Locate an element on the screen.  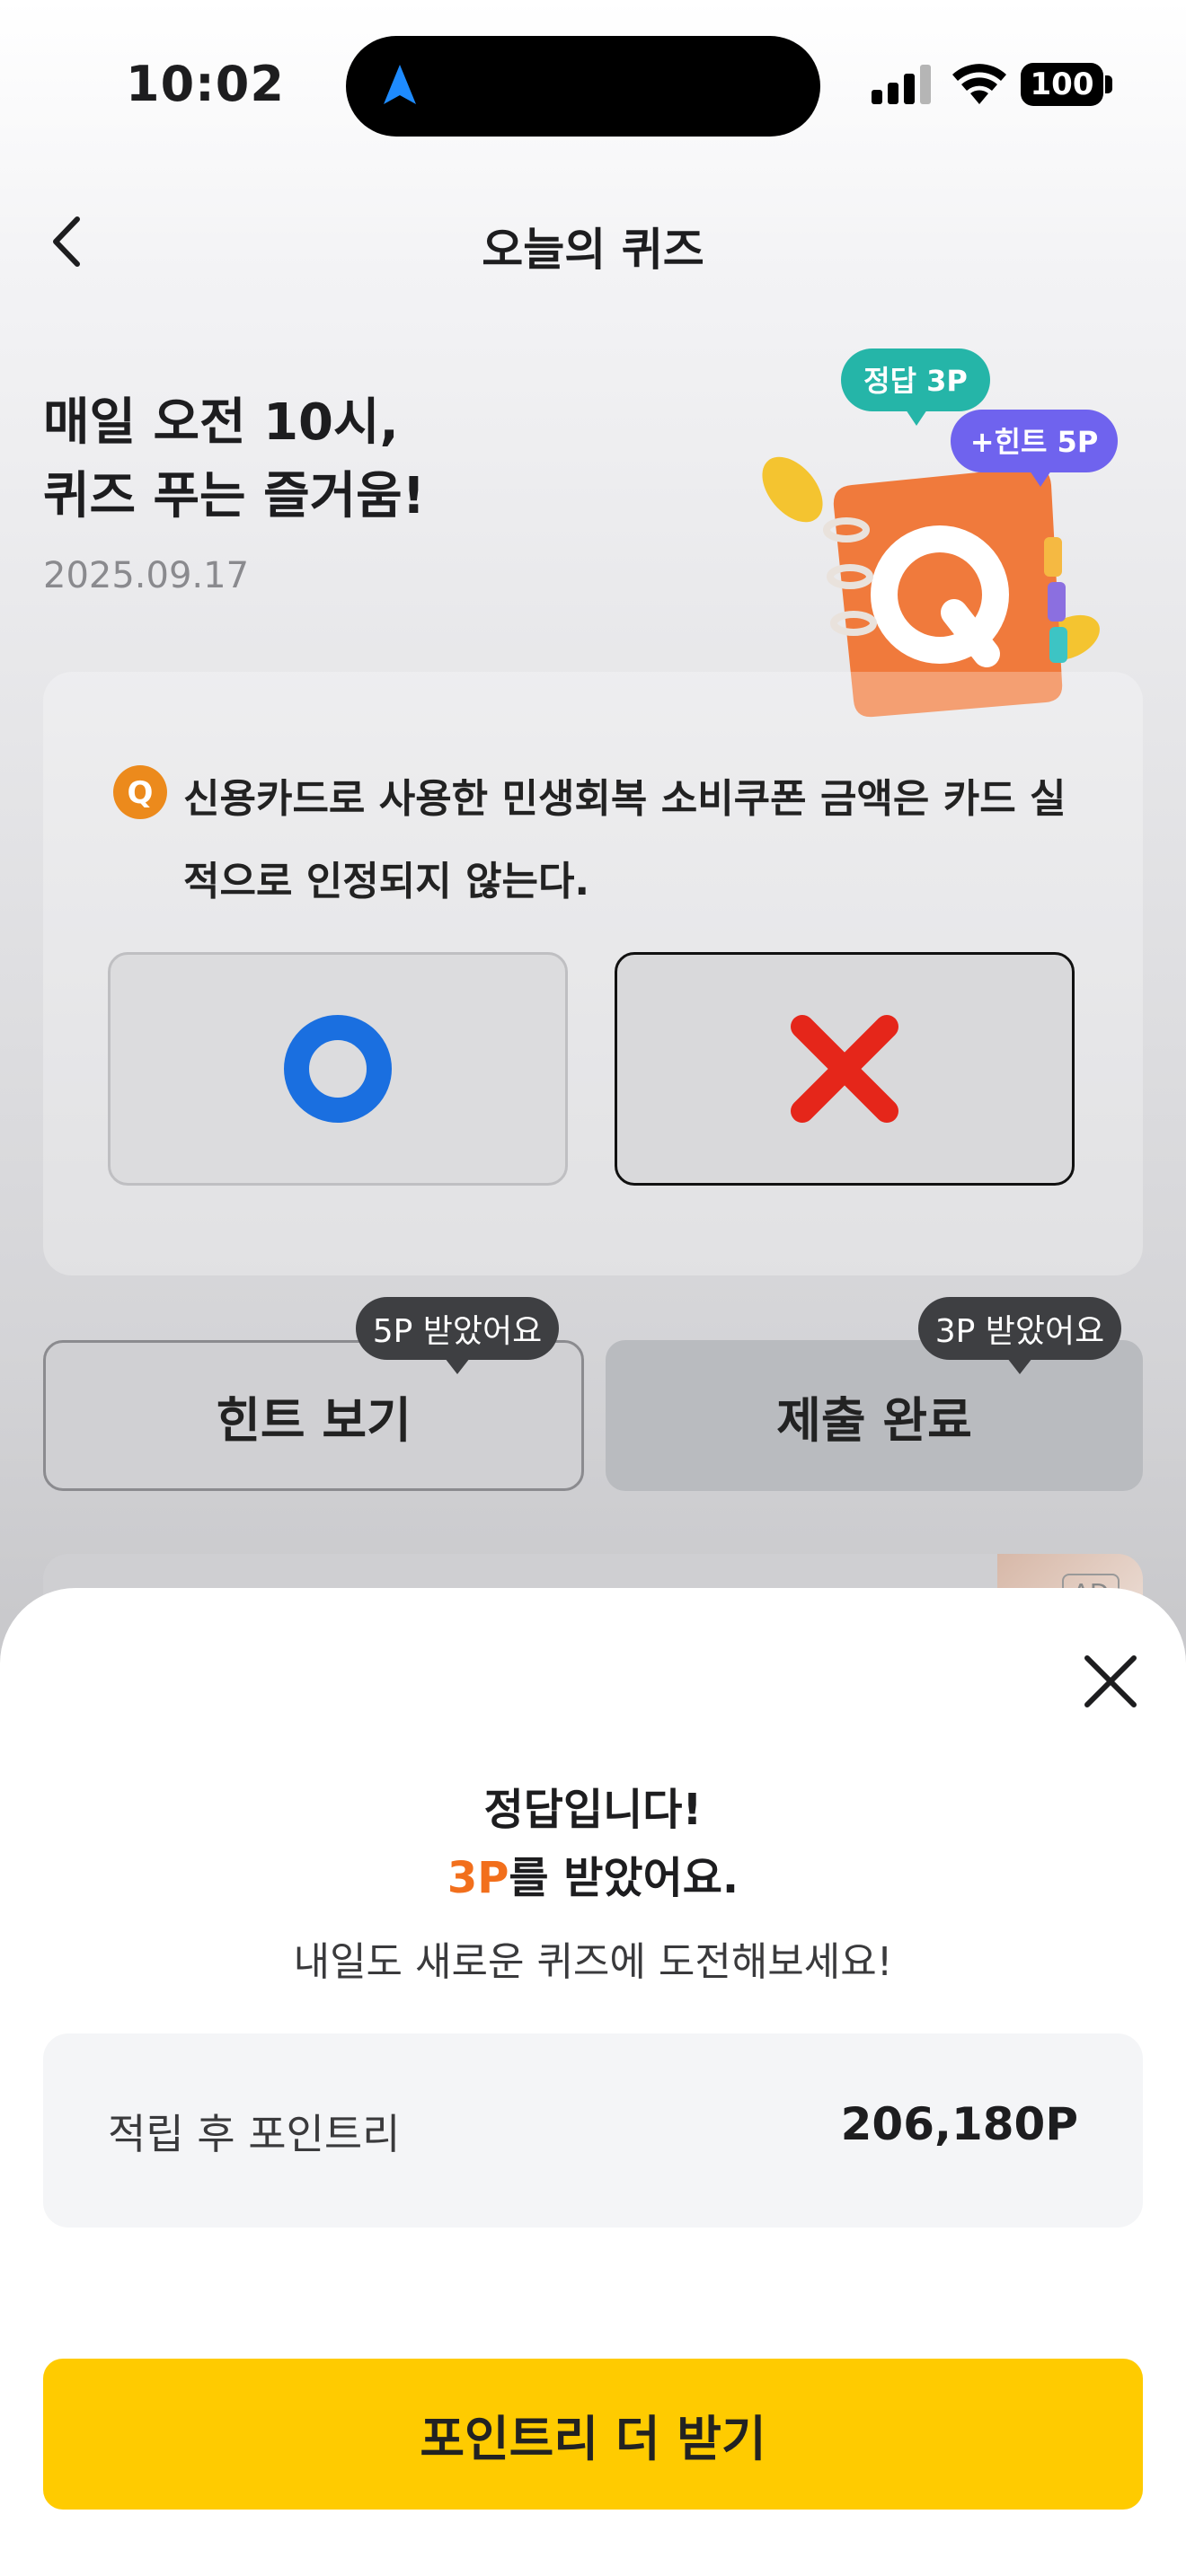
wifi-icon is located at coordinates (979, 84).